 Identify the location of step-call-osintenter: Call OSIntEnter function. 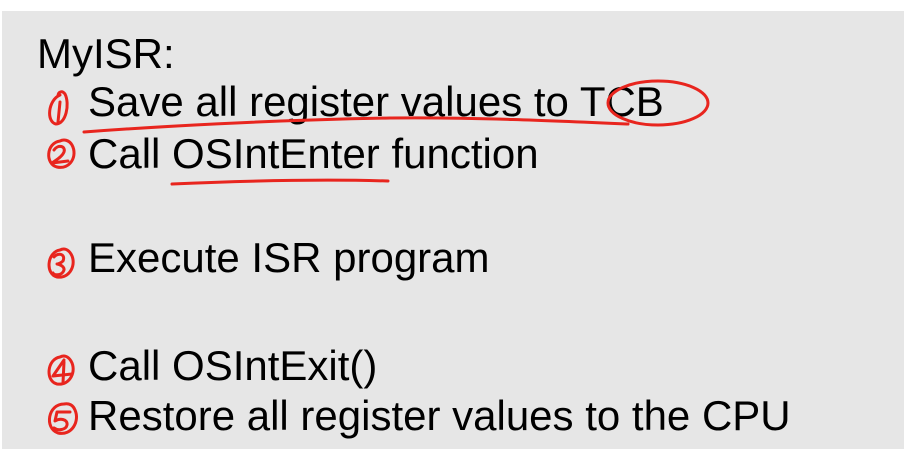
(313, 153).